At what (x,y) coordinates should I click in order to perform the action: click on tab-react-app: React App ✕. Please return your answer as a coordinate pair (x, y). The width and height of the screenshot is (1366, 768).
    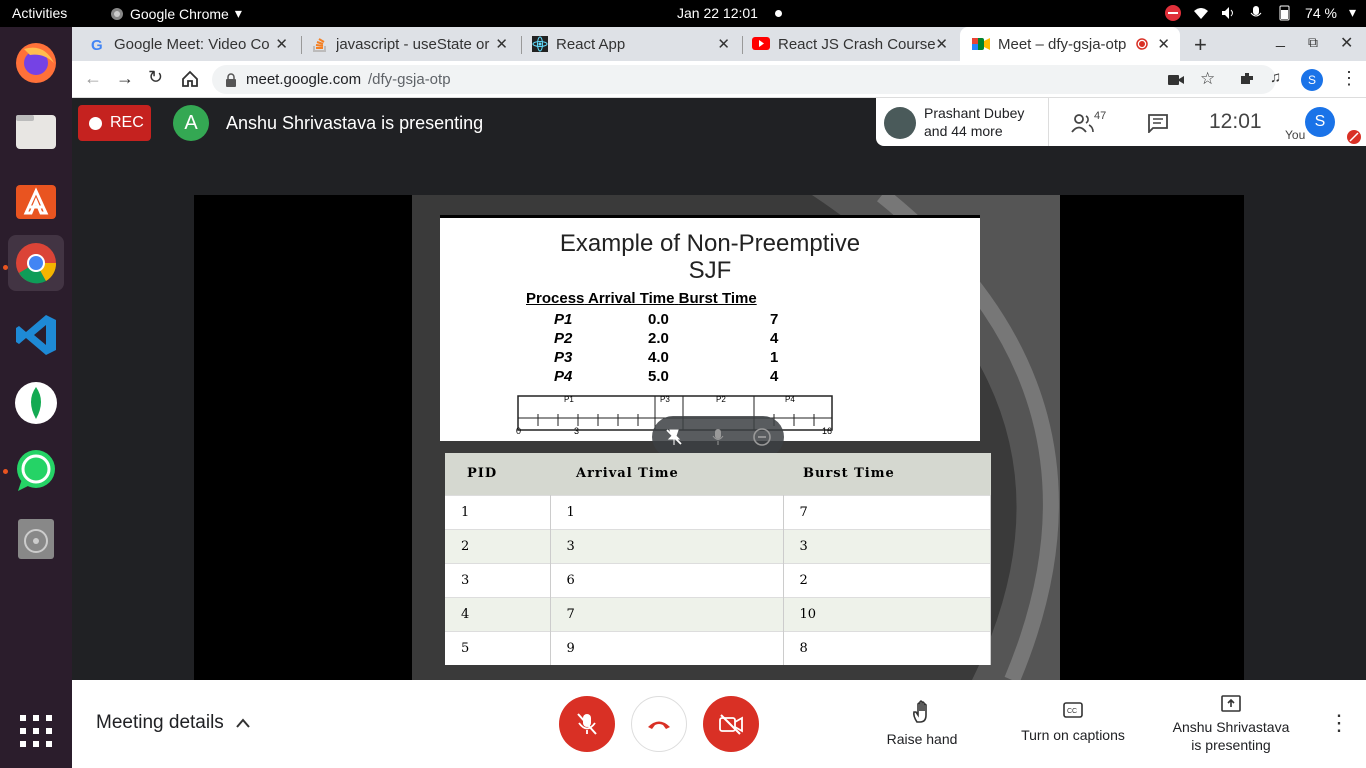
    Looking at the image, I should click on (636, 44).